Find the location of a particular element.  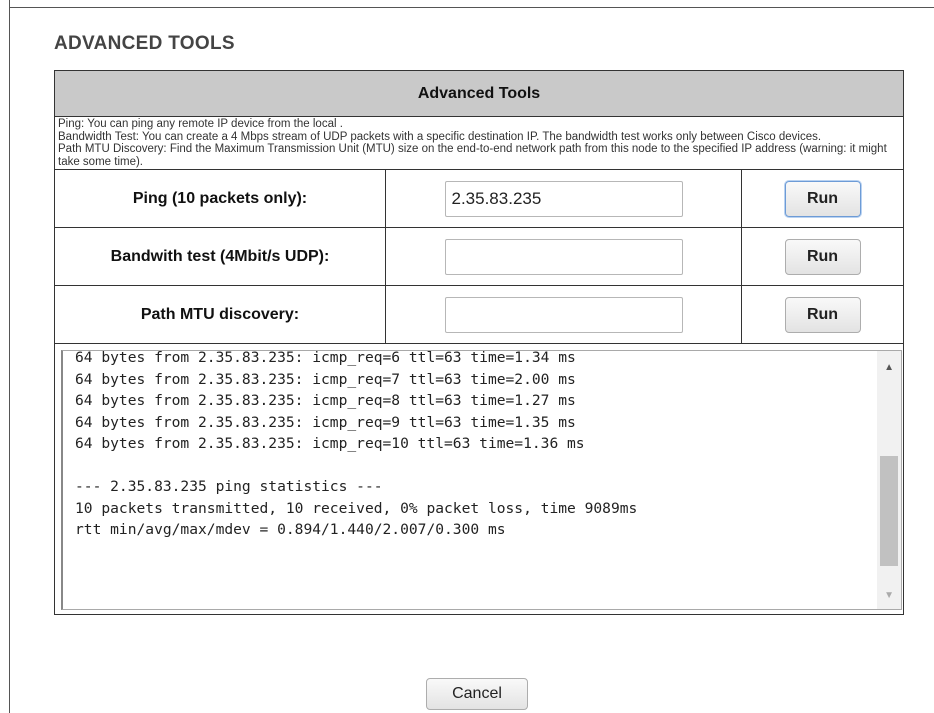

ping-row: Ping (10 packets only): Run is located at coordinates (479, 198).